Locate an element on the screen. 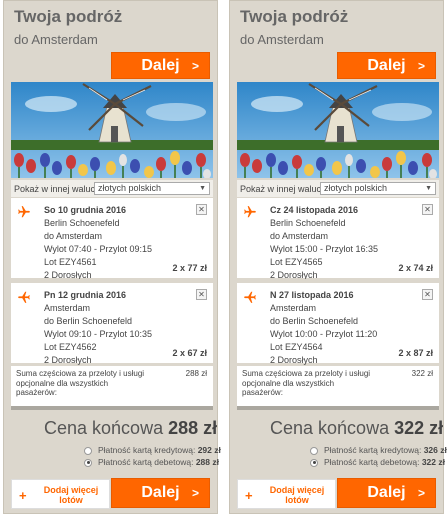  flight-price: 2 x 77 zł is located at coordinates (189, 268).